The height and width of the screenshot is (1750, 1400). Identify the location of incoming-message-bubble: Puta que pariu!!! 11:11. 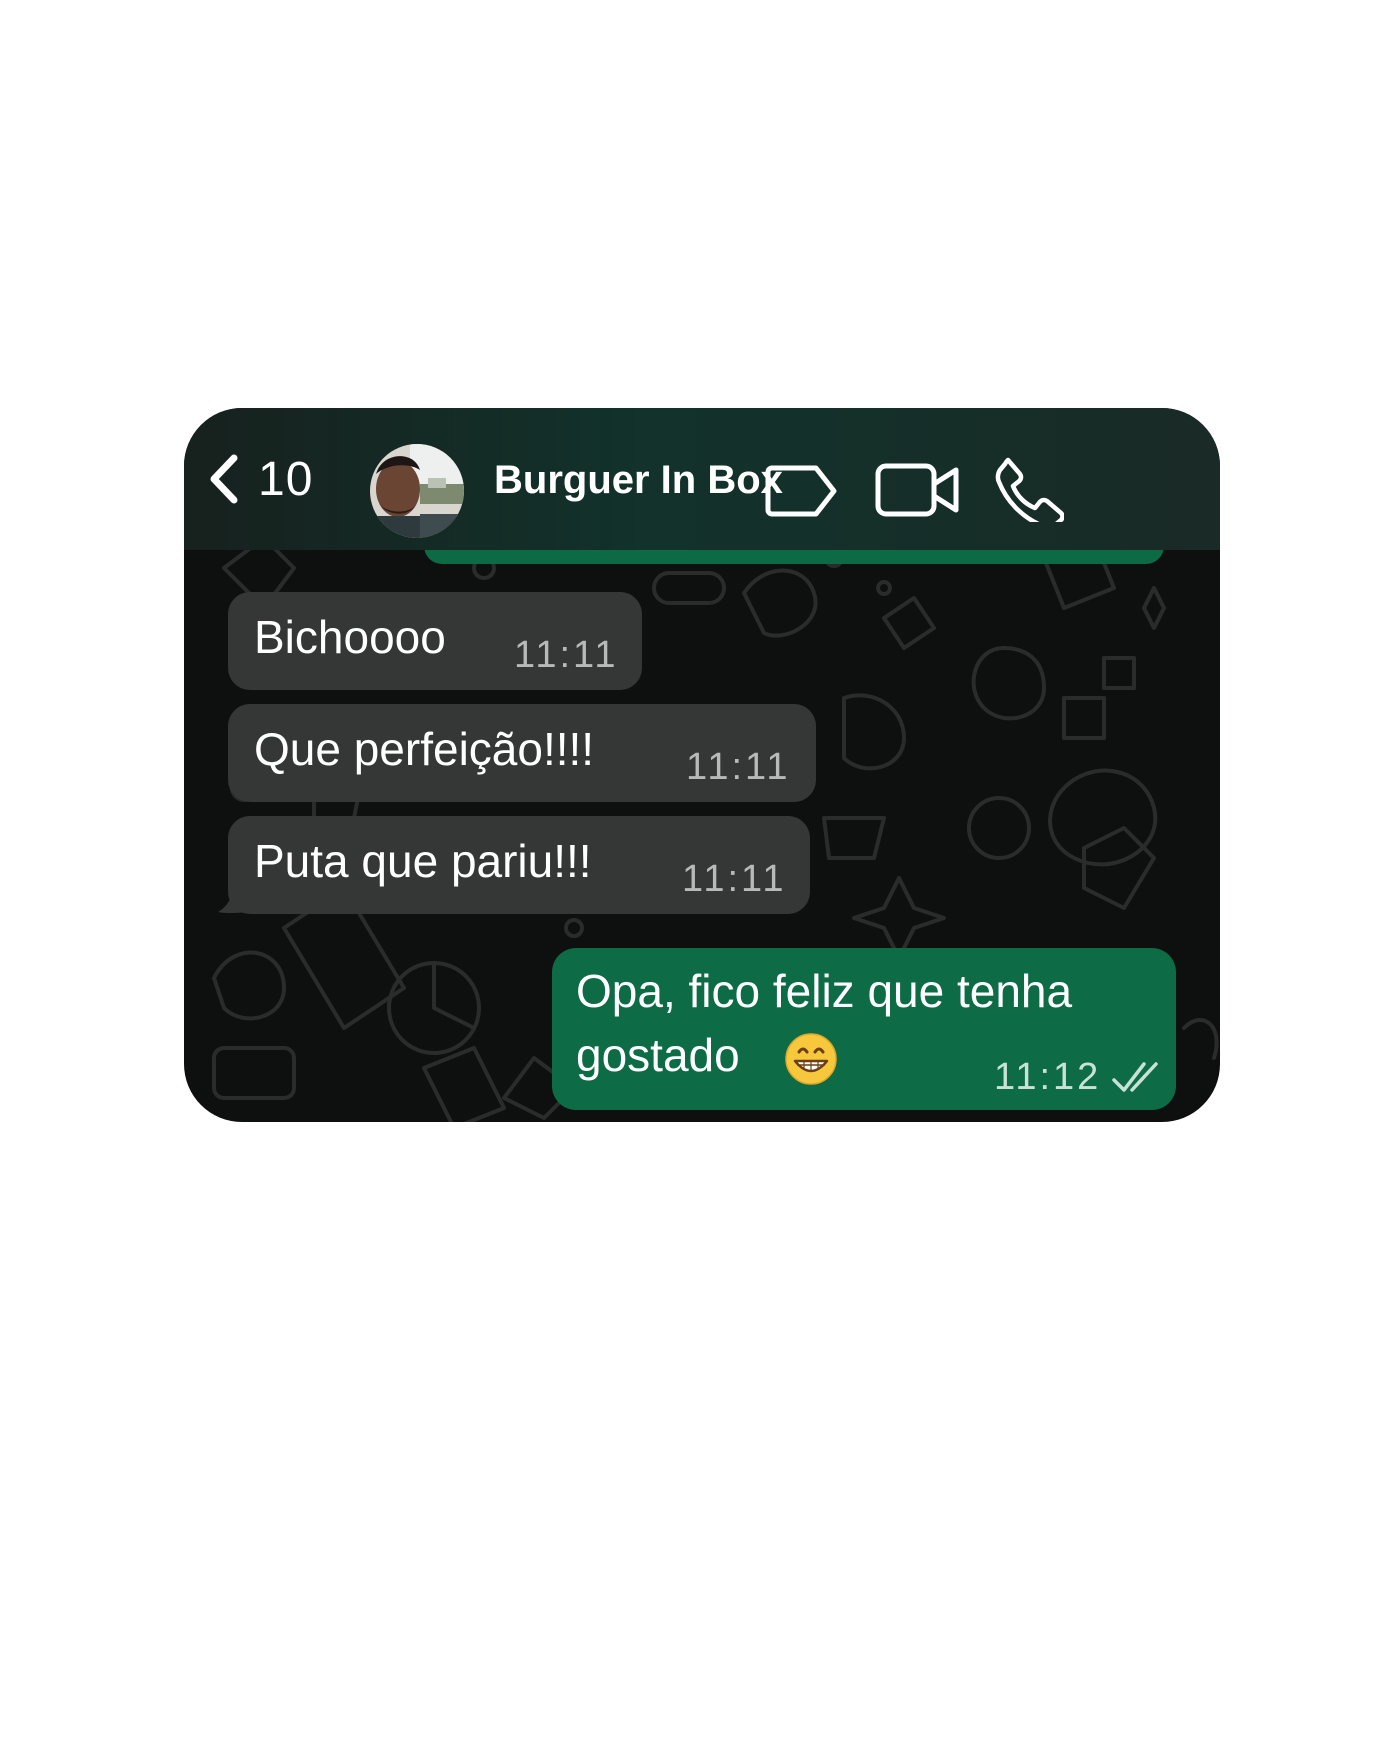
(519, 865).